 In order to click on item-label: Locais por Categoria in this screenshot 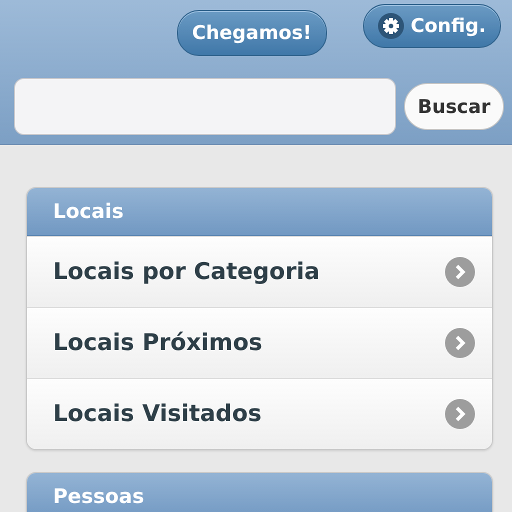, I will do `click(186, 272)`.